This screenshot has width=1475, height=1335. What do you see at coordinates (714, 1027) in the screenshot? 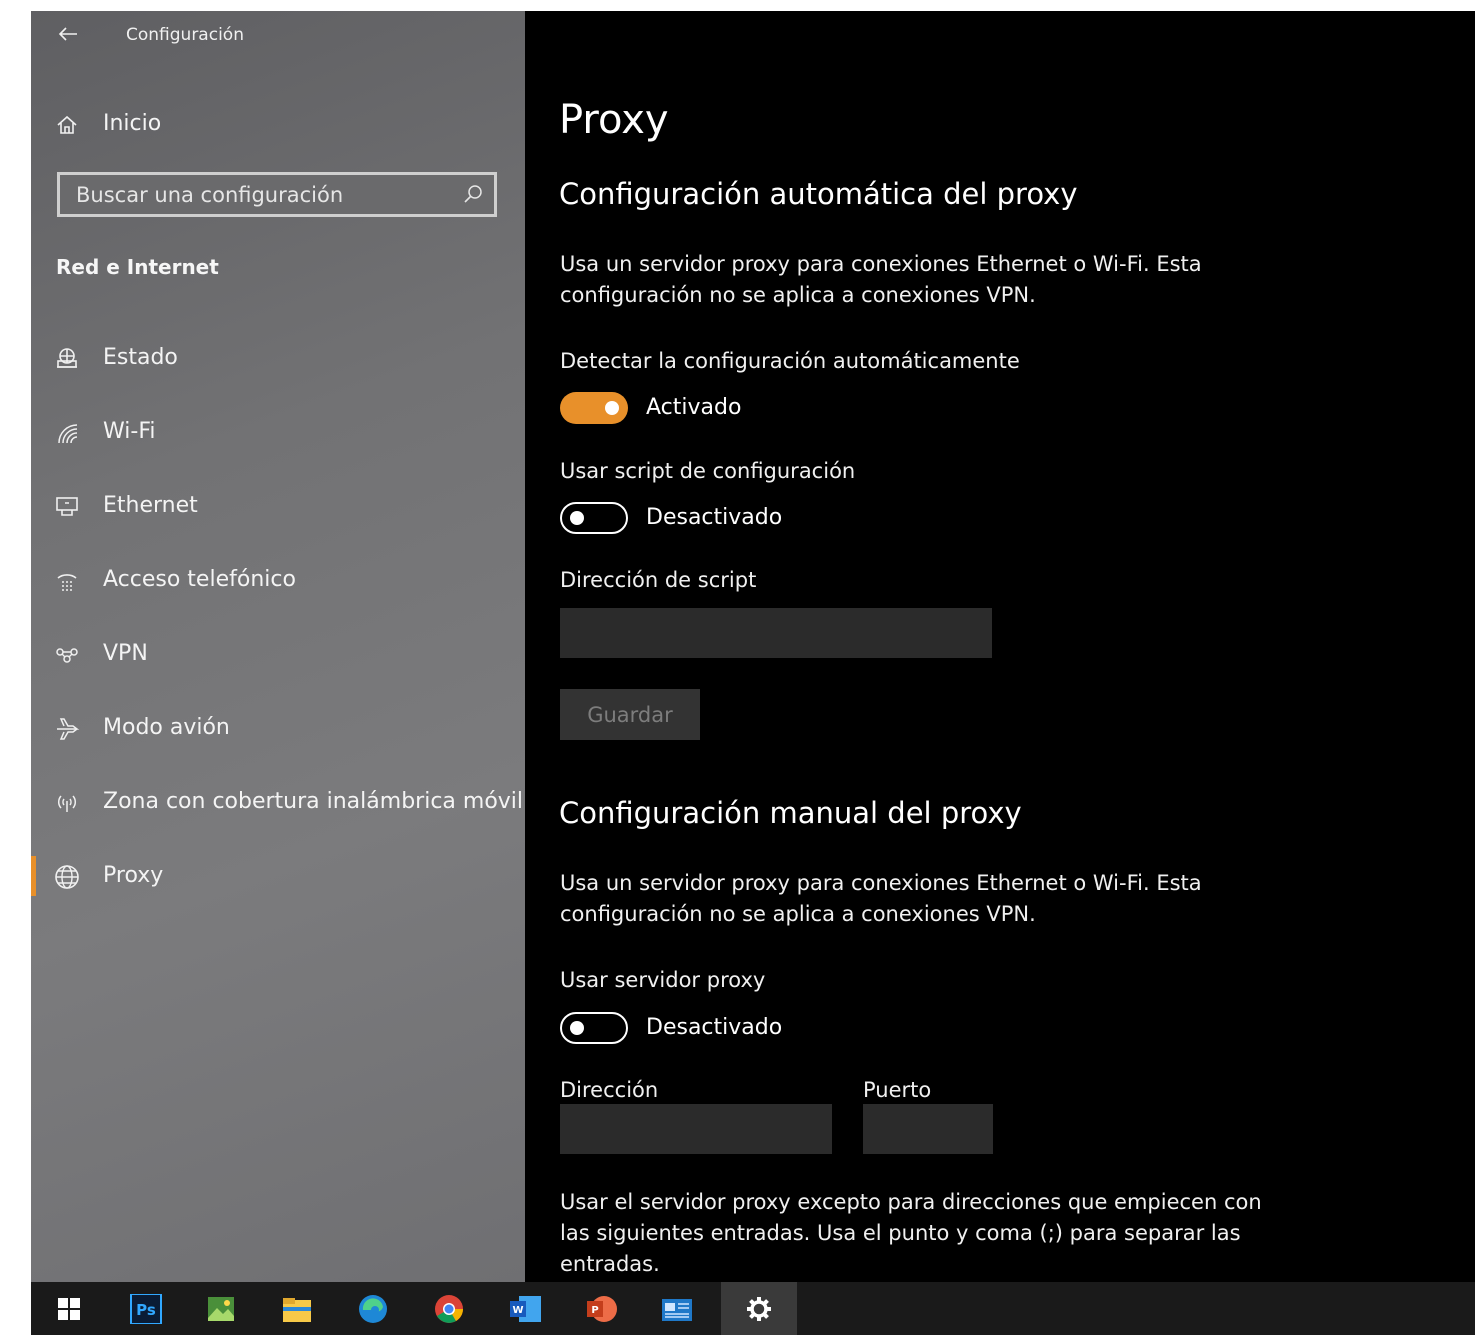
I see `use-proxy-state: Desactivado` at bounding box center [714, 1027].